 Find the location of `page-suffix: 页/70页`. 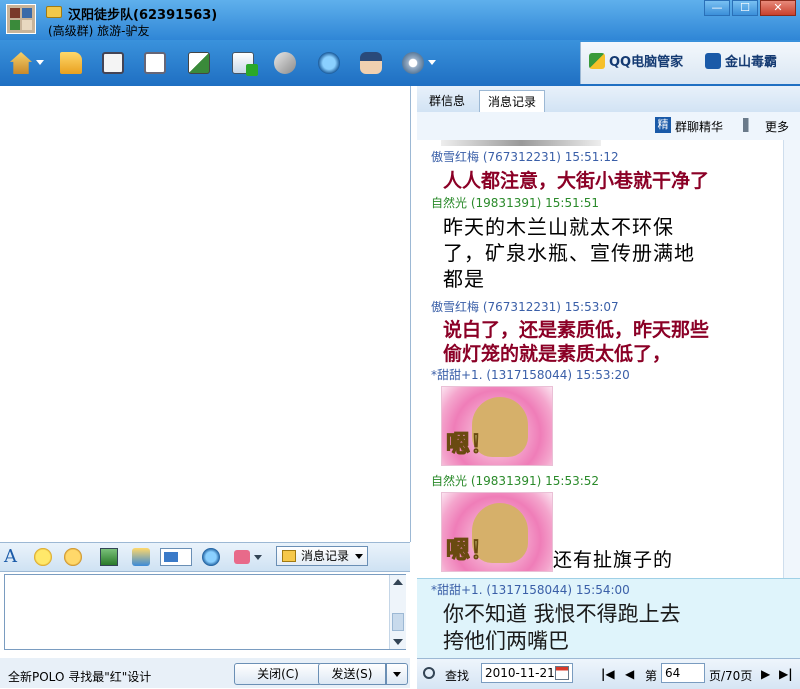

page-suffix: 页/70页 is located at coordinates (731, 676).